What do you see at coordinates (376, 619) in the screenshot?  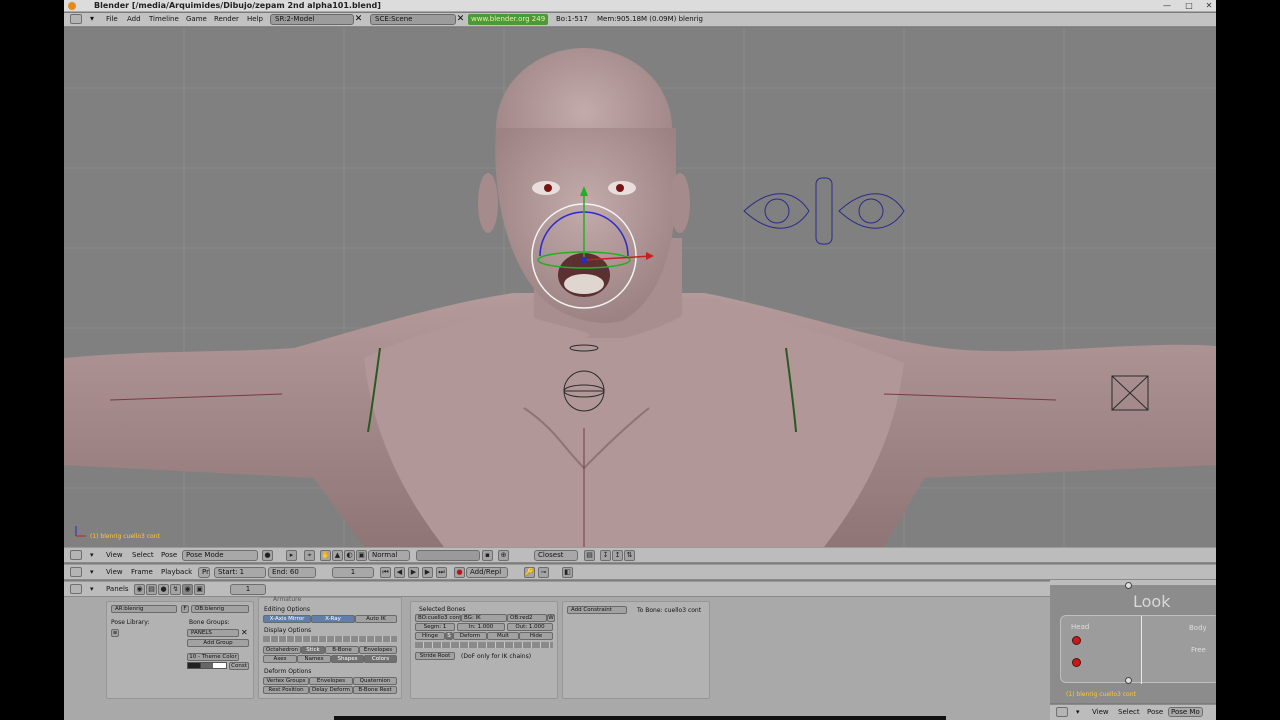 I see `auto-ik-toggle: Auto IK` at bounding box center [376, 619].